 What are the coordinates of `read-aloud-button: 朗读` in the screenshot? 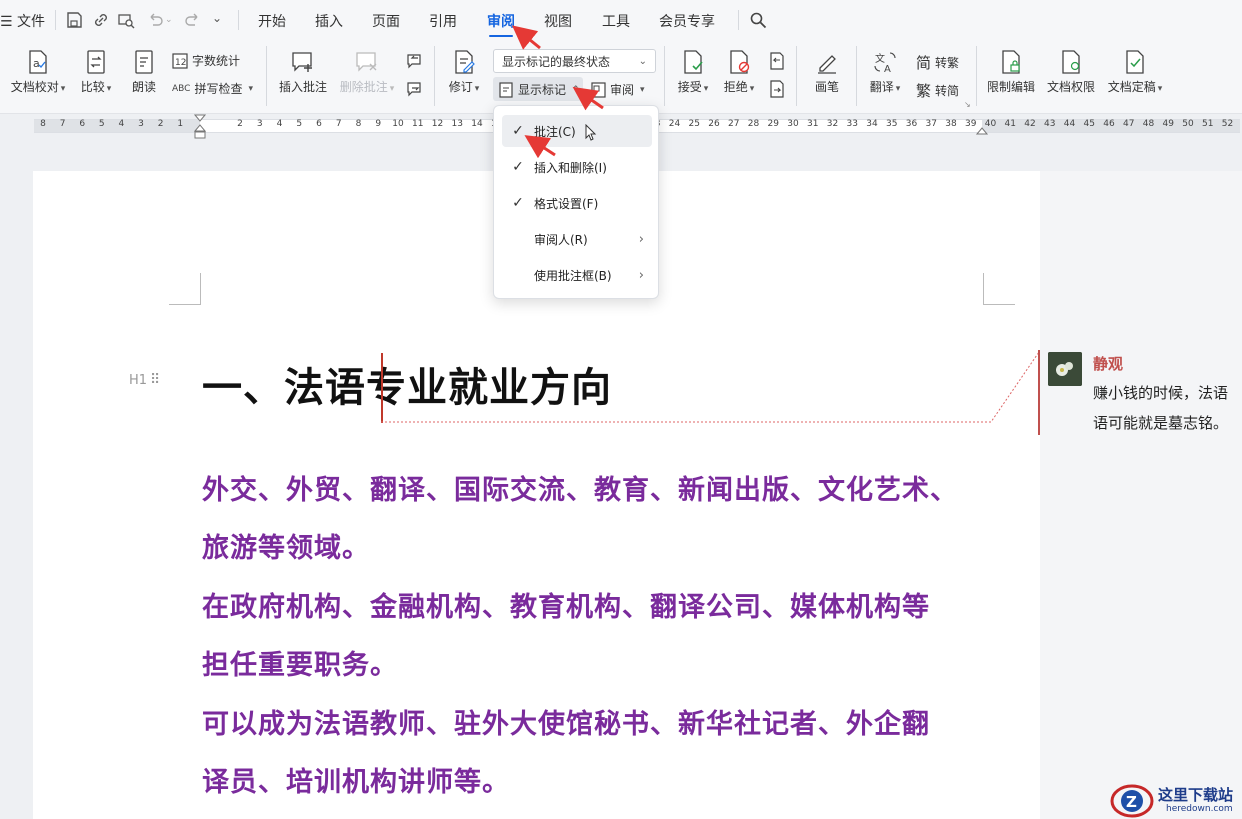 It's located at (144, 72).